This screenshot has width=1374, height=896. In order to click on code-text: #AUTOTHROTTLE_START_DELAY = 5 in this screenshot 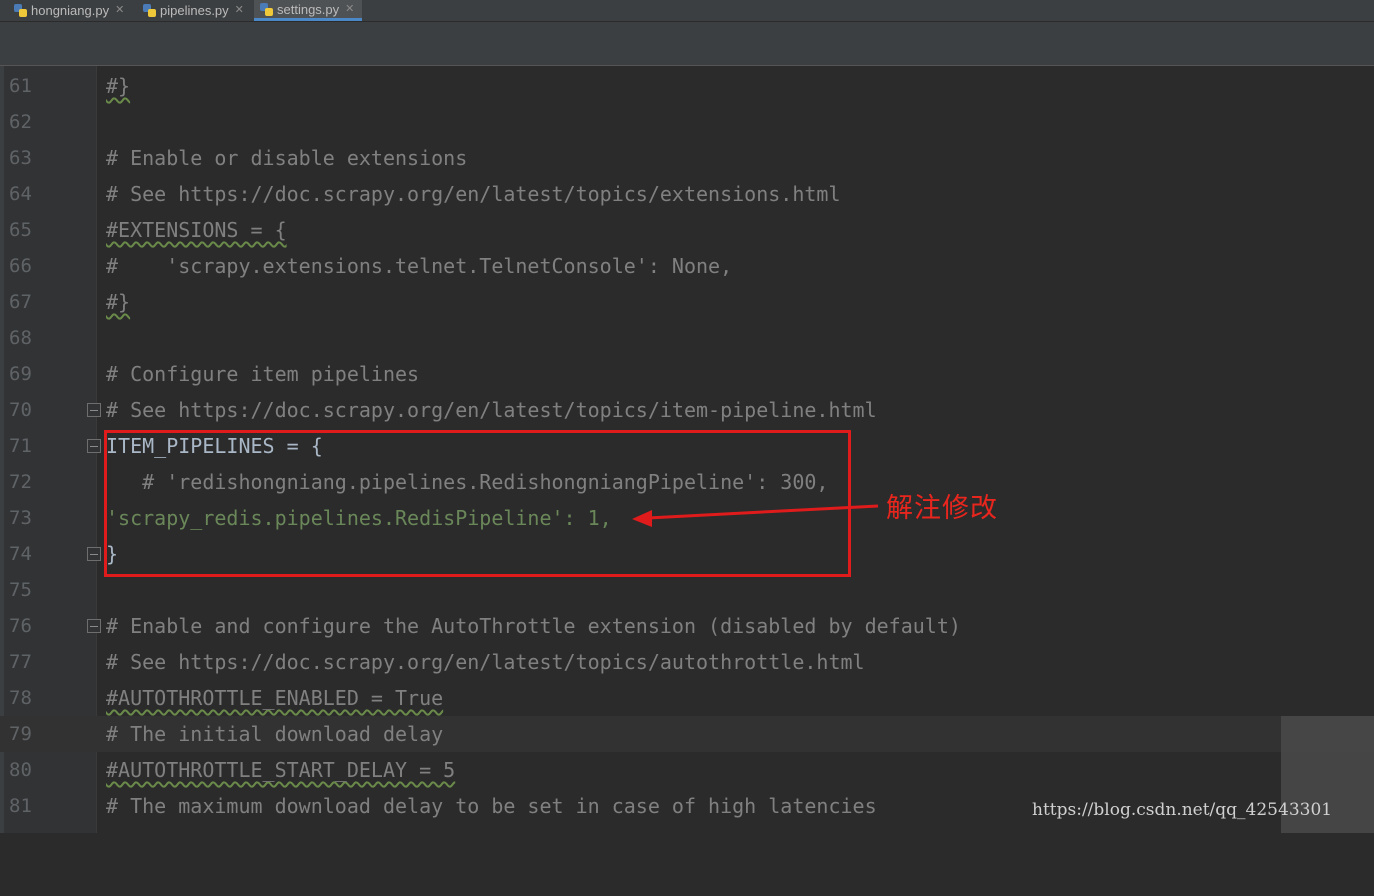, I will do `click(281, 770)`.